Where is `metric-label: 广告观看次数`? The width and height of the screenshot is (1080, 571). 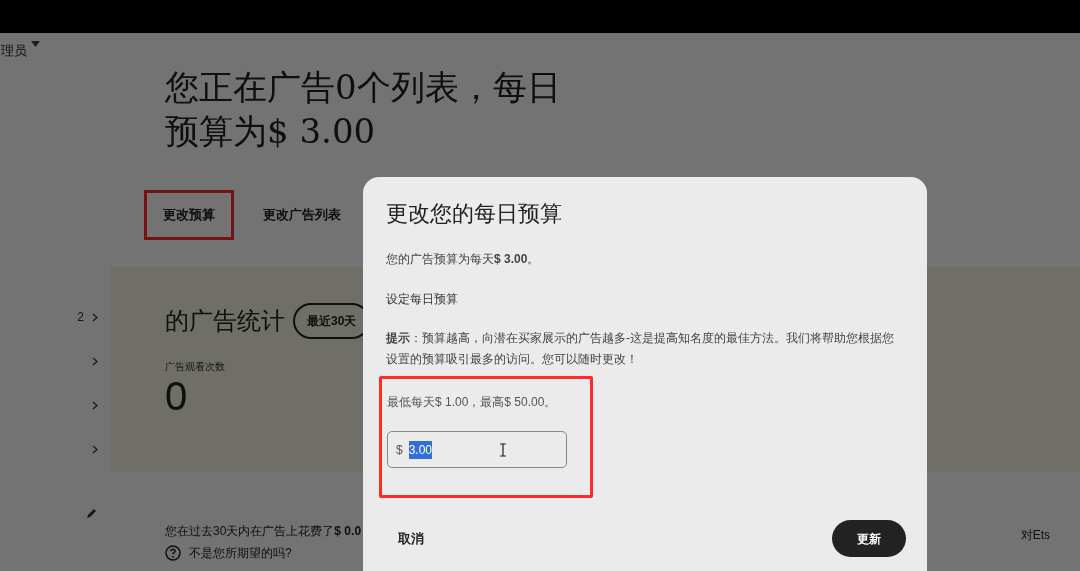
metric-label: 广告观看次数 is located at coordinates (195, 366).